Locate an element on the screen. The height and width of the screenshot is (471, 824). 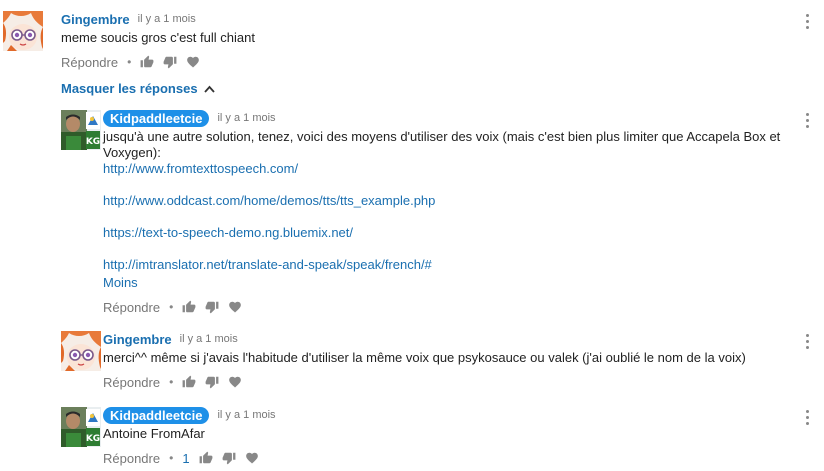
chevron-up-icon is located at coordinates (209, 88).